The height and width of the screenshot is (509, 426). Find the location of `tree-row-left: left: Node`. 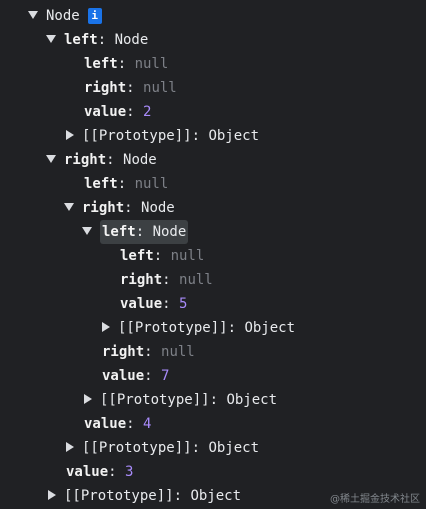

tree-row-left: left: Node is located at coordinates (97, 40).